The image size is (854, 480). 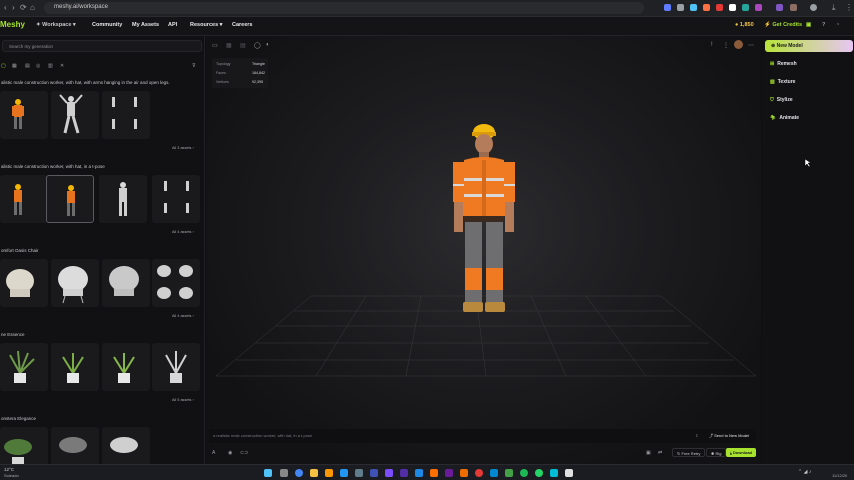 I want to click on nav-careers: Careers, so click(x=242, y=25).